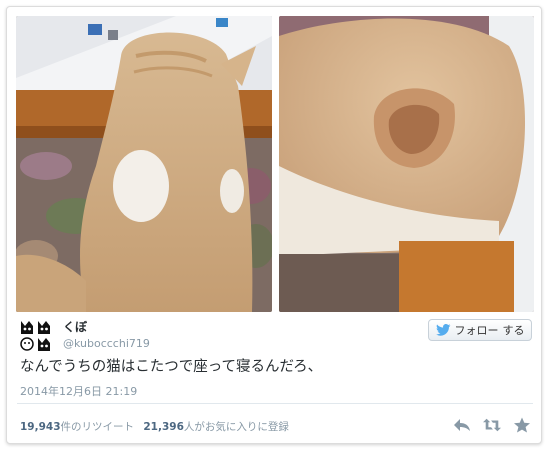 This screenshot has width=550, height=453. I want to click on retweets-label: 件のリツイート, so click(97, 427).